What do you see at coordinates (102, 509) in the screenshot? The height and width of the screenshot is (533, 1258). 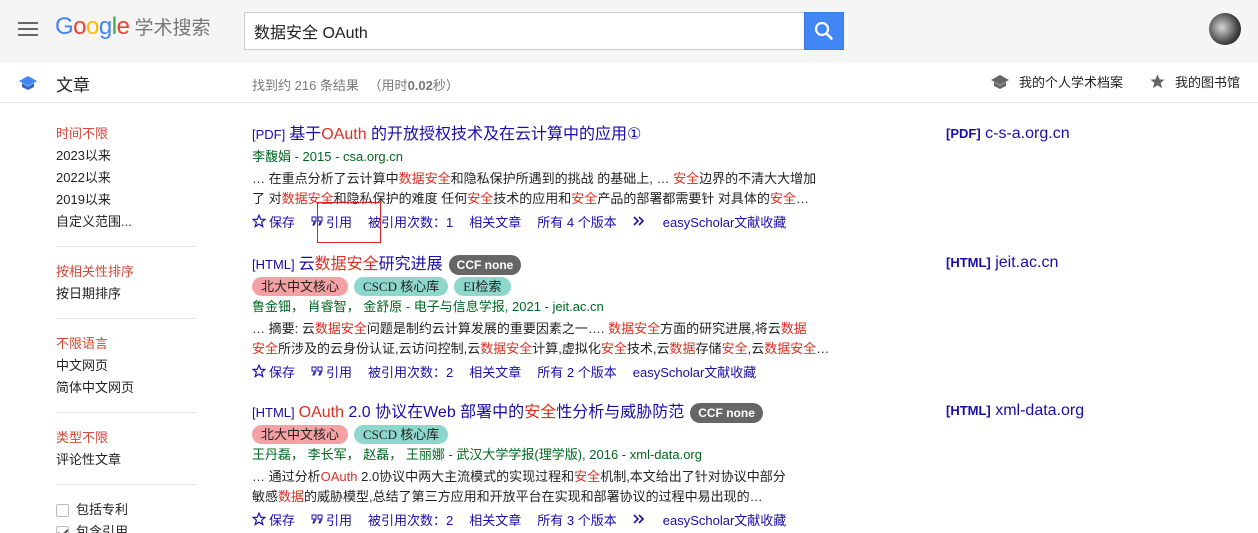 I see `include-patents-label: 包括专利` at bounding box center [102, 509].